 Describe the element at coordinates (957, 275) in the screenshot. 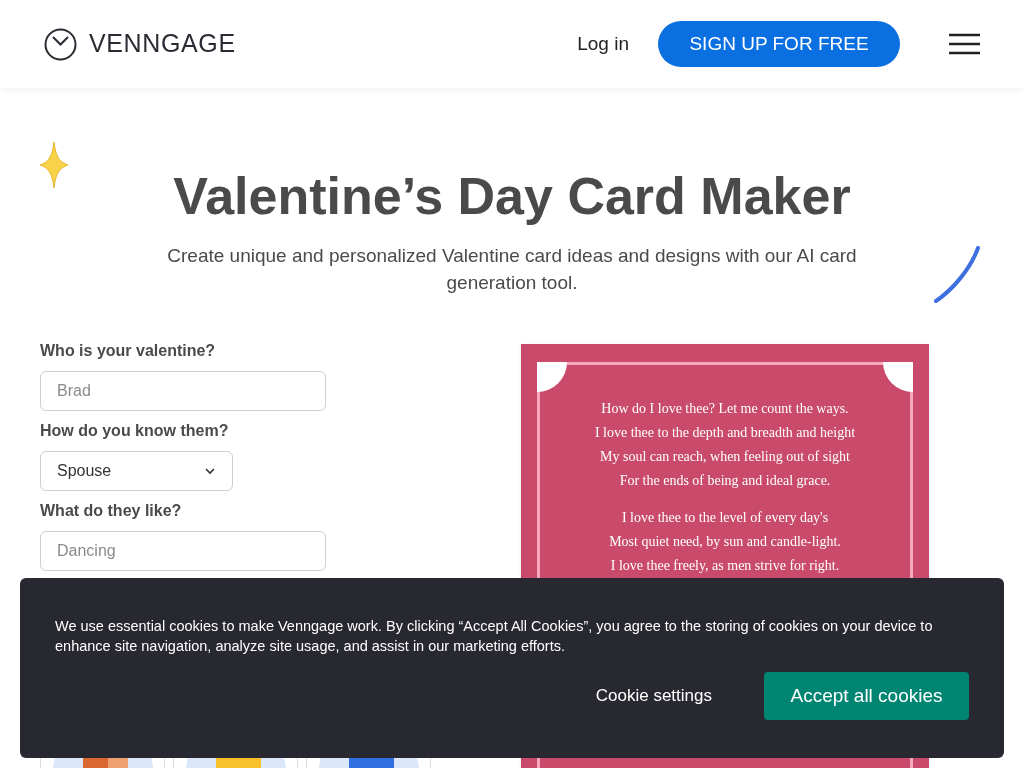

I see `brush-stroke-icon` at that location.